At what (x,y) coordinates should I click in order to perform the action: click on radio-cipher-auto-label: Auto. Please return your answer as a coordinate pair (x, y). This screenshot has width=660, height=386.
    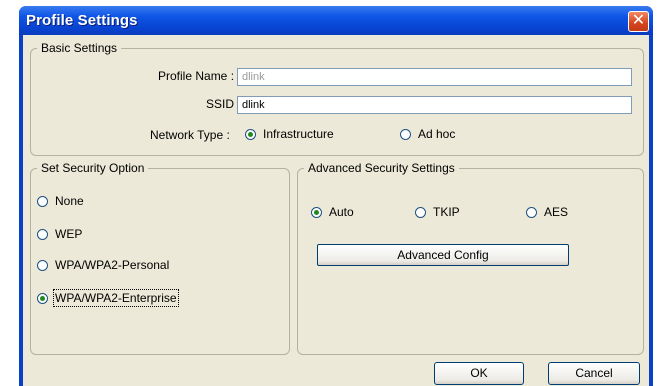
    Looking at the image, I should click on (341, 212).